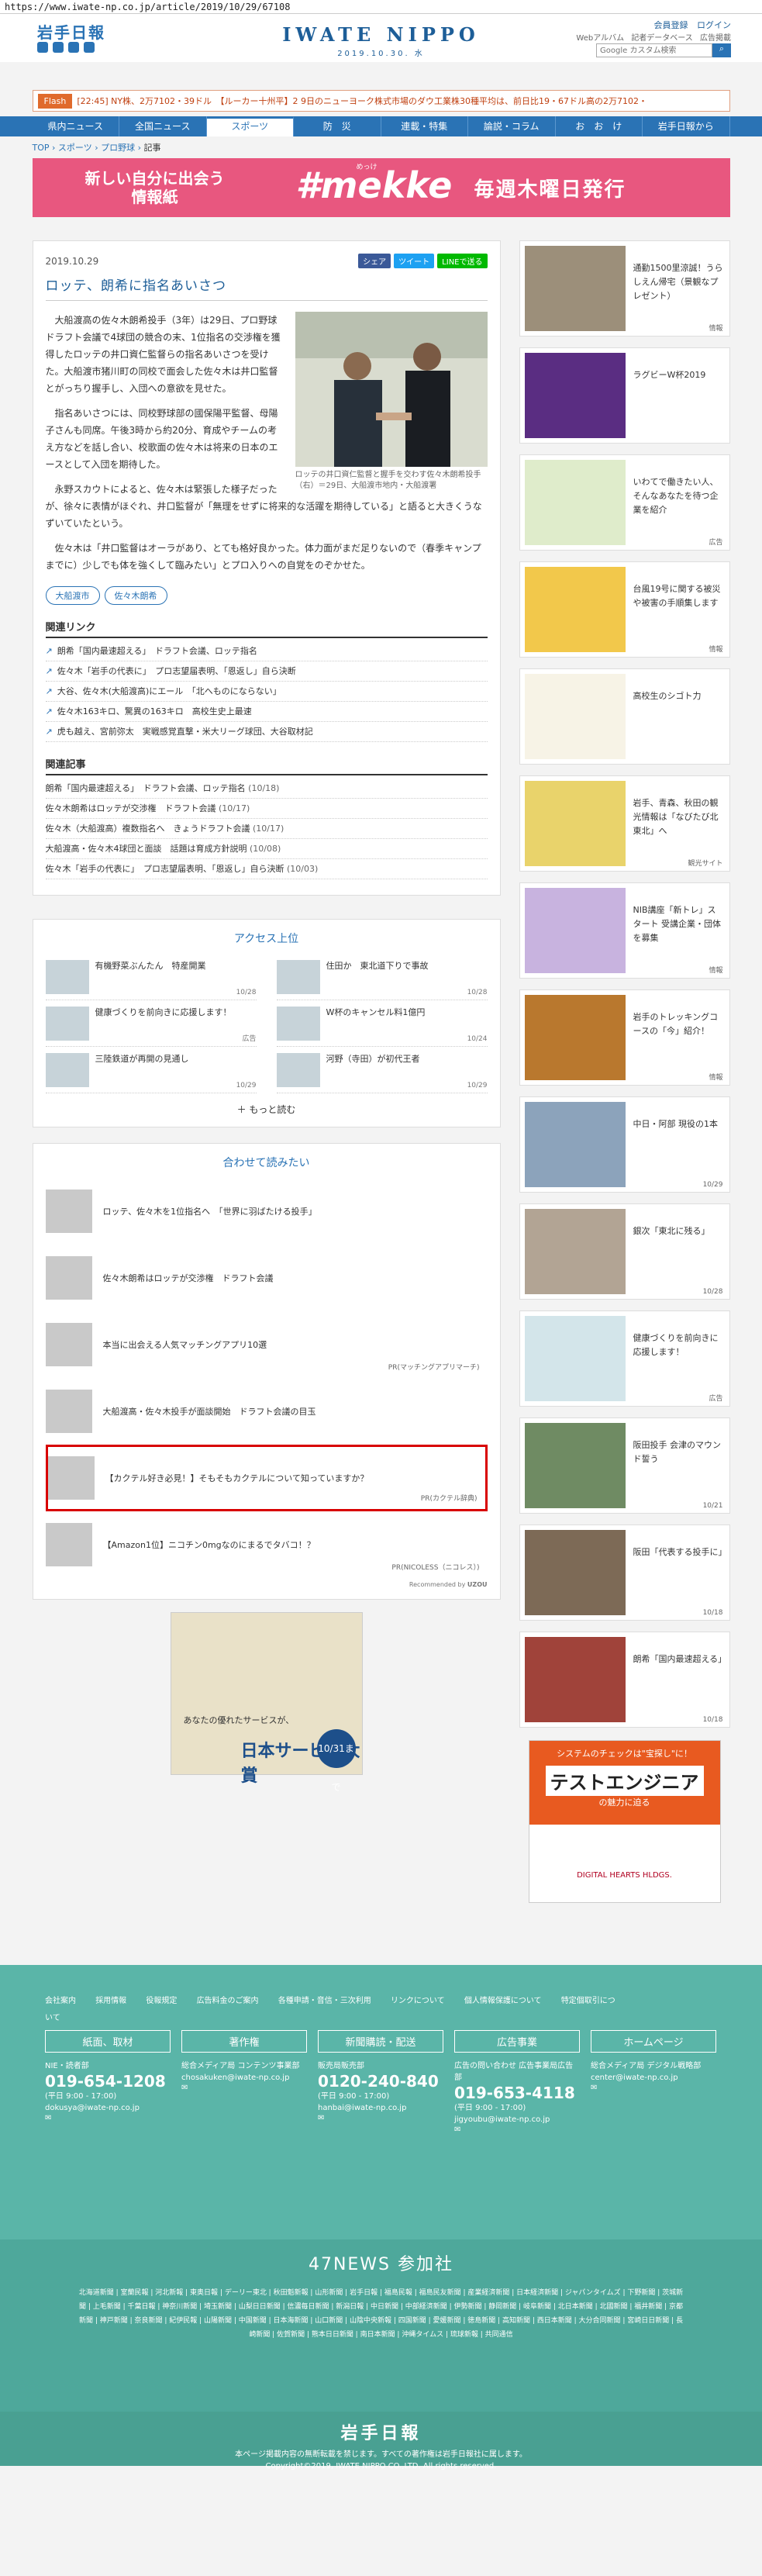 This screenshot has width=762, height=2576. What do you see at coordinates (382, 977) in the screenshot?
I see `ranking-item: 住田か 東北道下りで事故 10/28` at bounding box center [382, 977].